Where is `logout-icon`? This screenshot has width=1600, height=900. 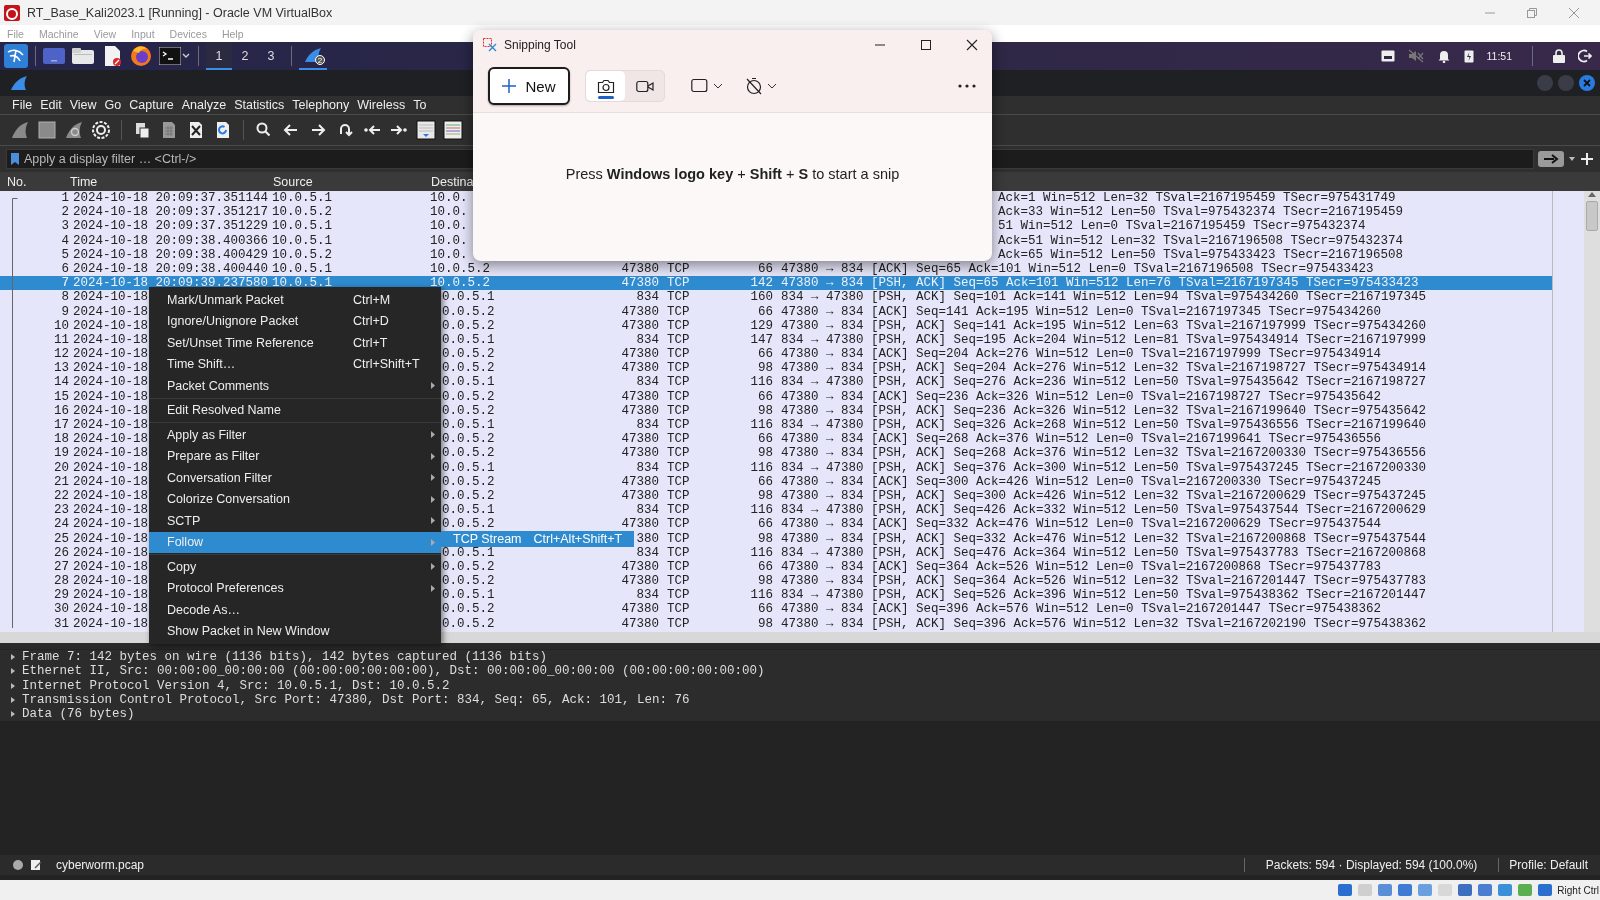
logout-icon is located at coordinates (1585, 56).